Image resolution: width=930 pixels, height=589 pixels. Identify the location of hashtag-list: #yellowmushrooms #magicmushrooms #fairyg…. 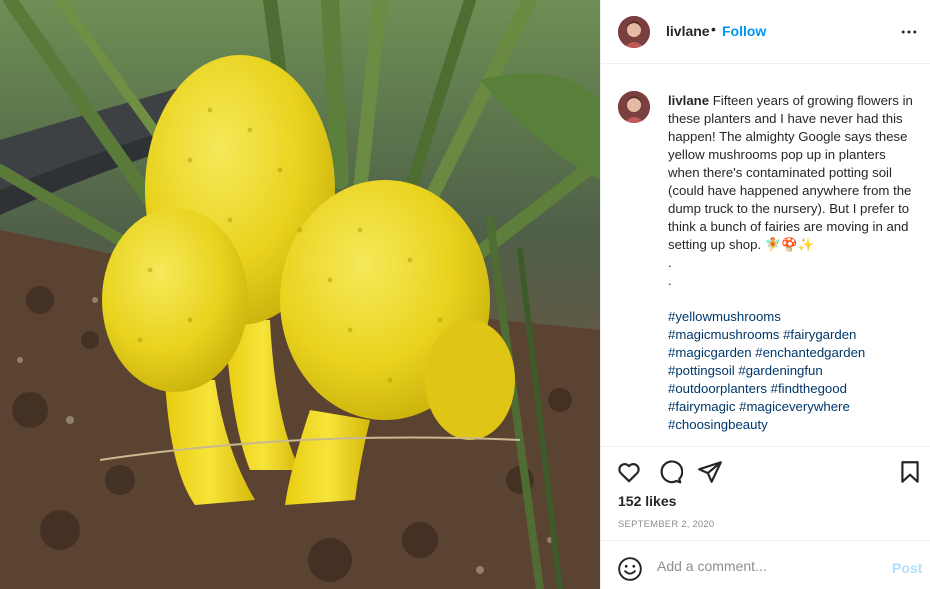
(793, 371).